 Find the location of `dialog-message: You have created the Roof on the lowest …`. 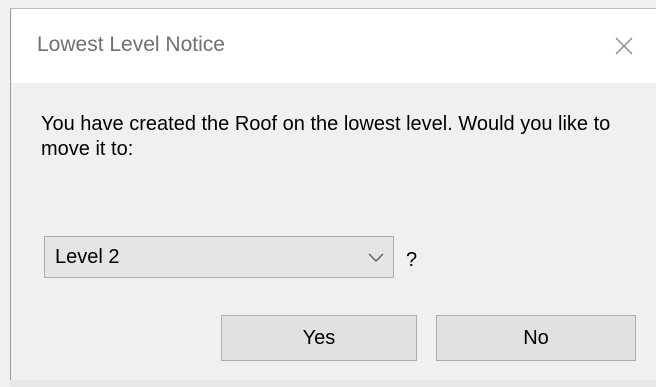

dialog-message: You have created the Roof on the lowest … is located at coordinates (326, 136).